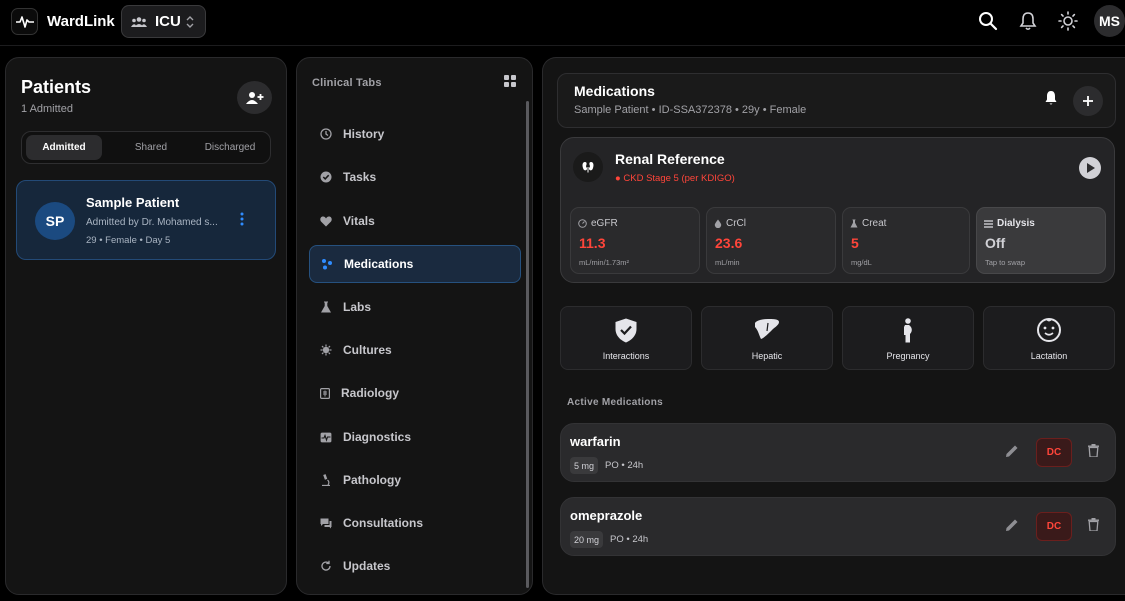  I want to click on pulse-logo-icon, so click(24, 21).